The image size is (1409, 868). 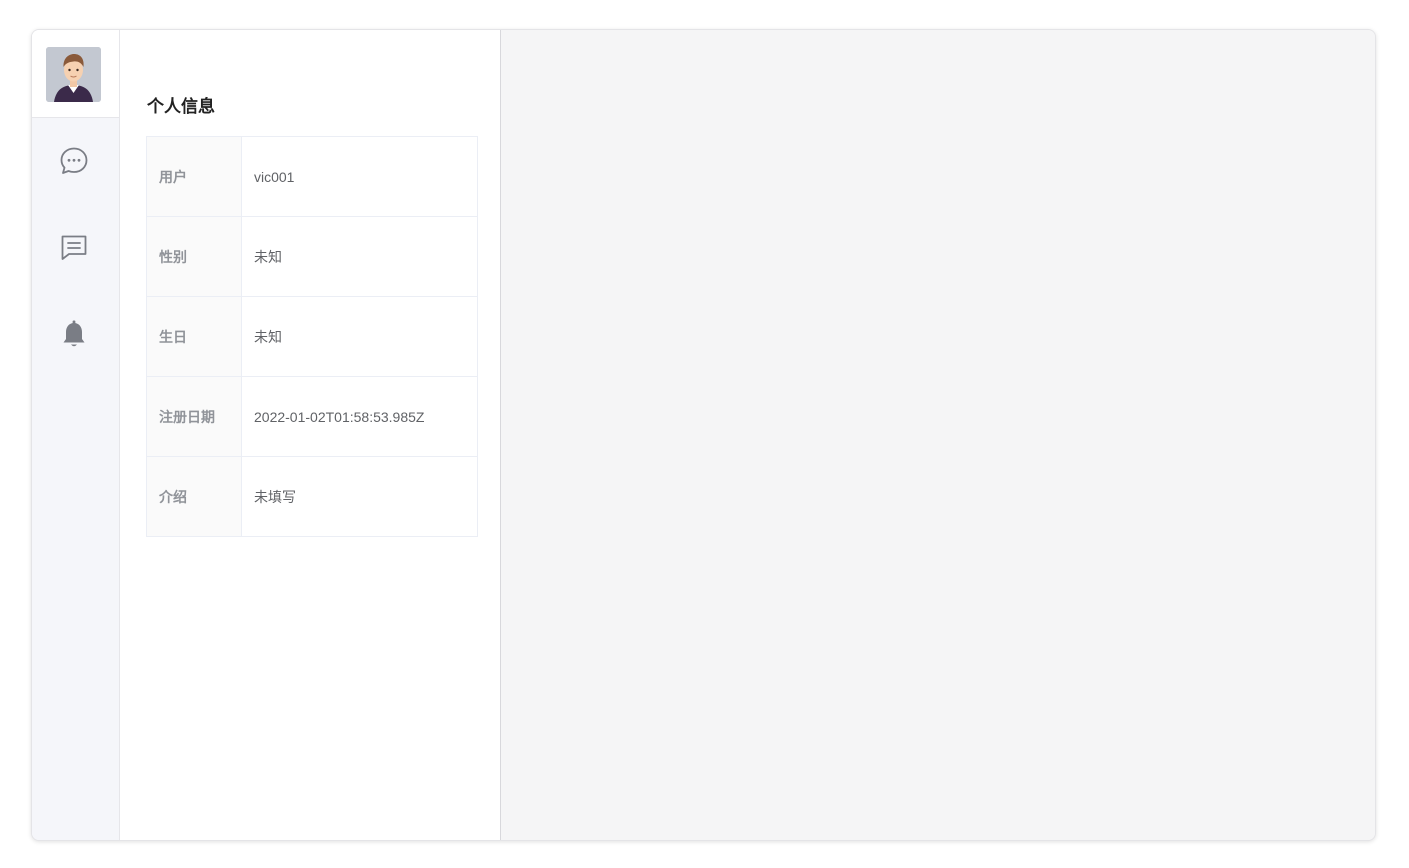 I want to click on table-row: 用户 vic001, so click(x=312, y=176).